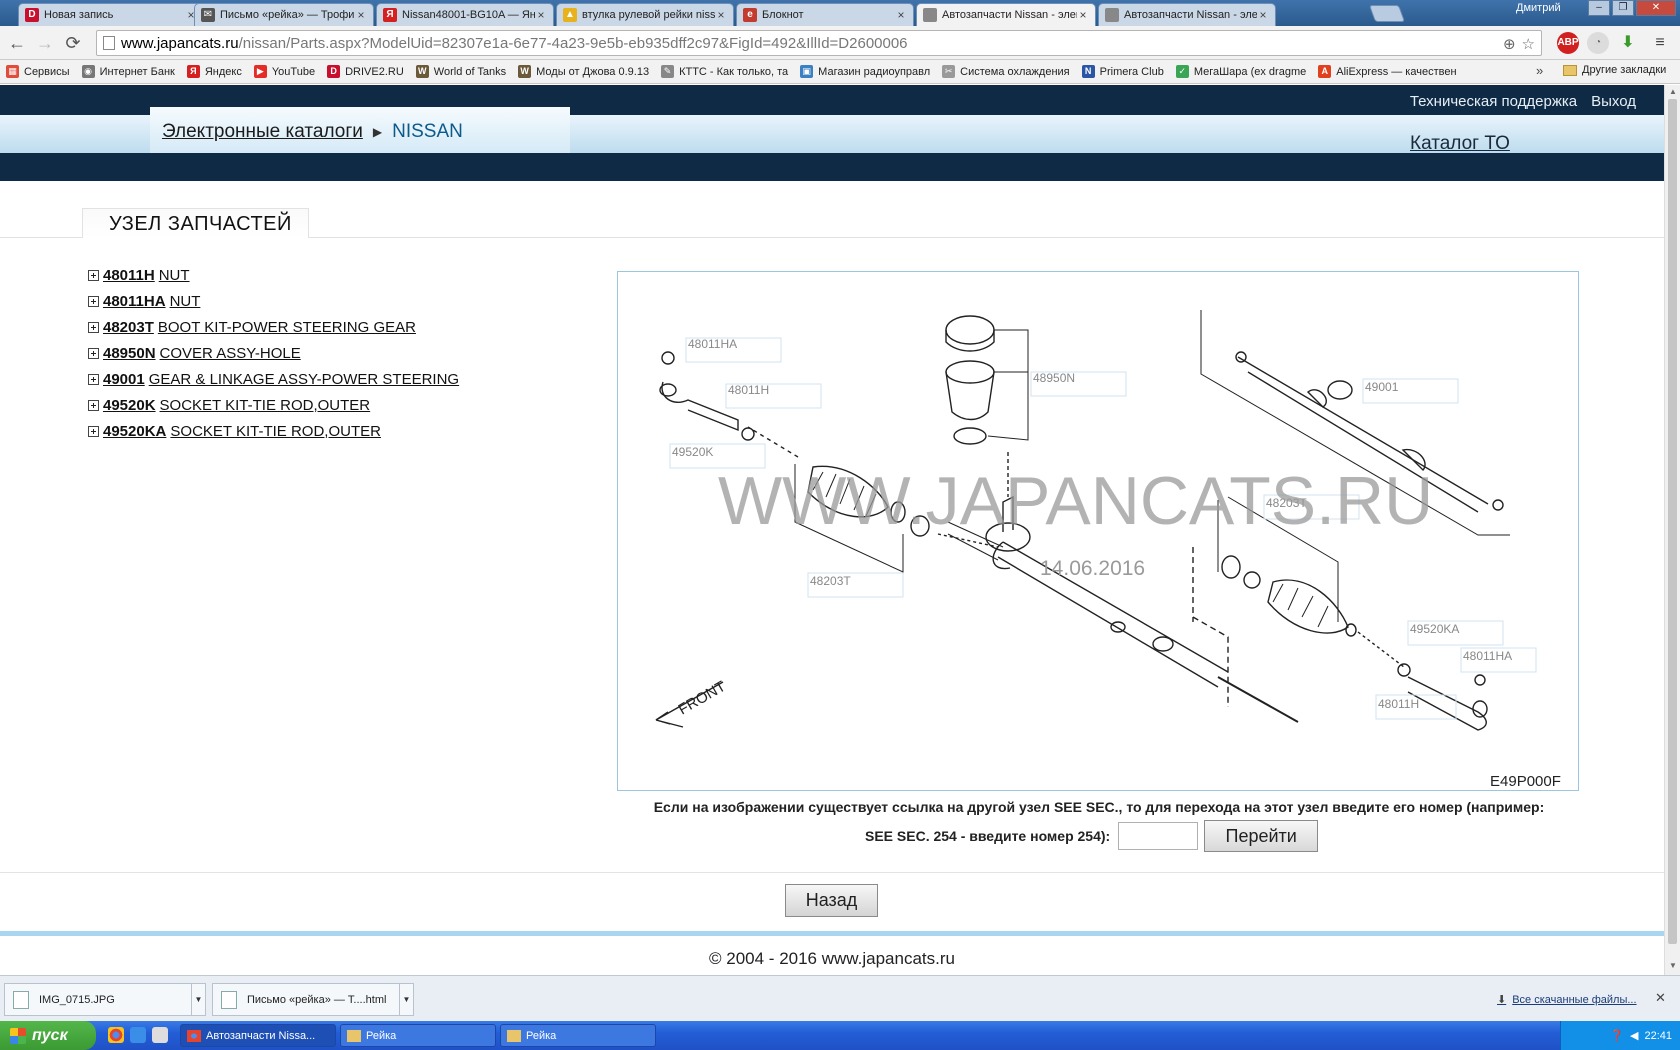  What do you see at coordinates (354, 1035) in the screenshot?
I see `folder-icon` at bounding box center [354, 1035].